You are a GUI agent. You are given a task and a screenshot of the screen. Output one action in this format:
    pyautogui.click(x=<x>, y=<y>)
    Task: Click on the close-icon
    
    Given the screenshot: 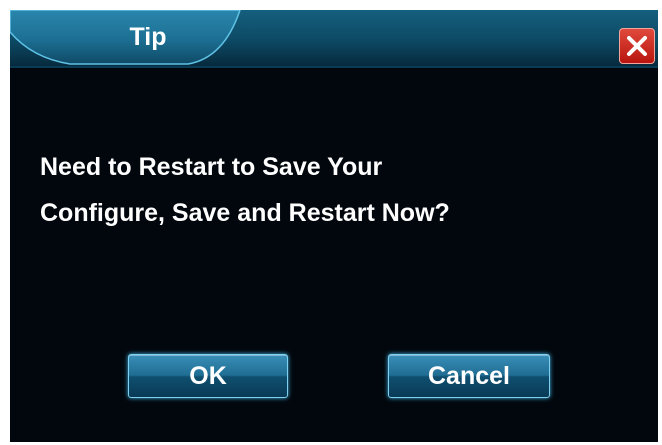 What is the action you would take?
    pyautogui.click(x=637, y=46)
    